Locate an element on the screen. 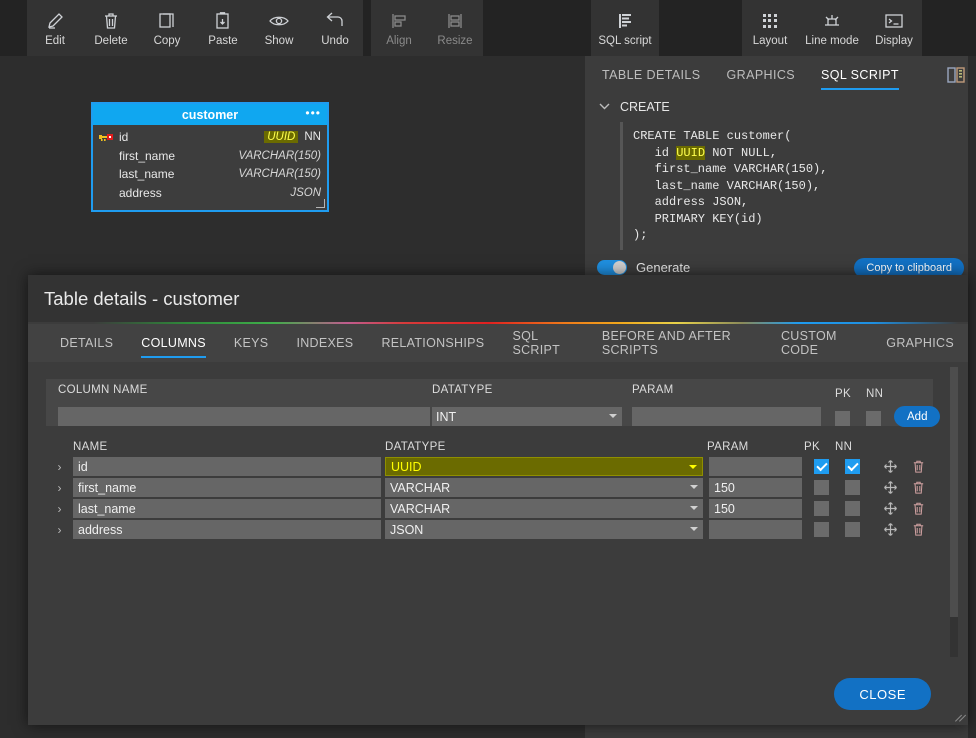 This screenshot has width=976, height=738. line-mode-button: Line mode is located at coordinates (832, 28).